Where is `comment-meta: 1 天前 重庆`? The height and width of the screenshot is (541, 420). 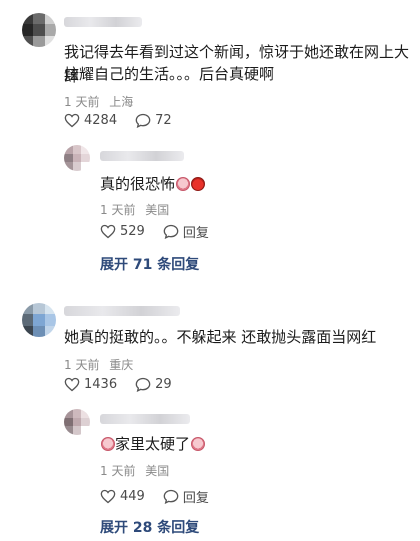 comment-meta: 1 天前 重庆 is located at coordinates (101, 364).